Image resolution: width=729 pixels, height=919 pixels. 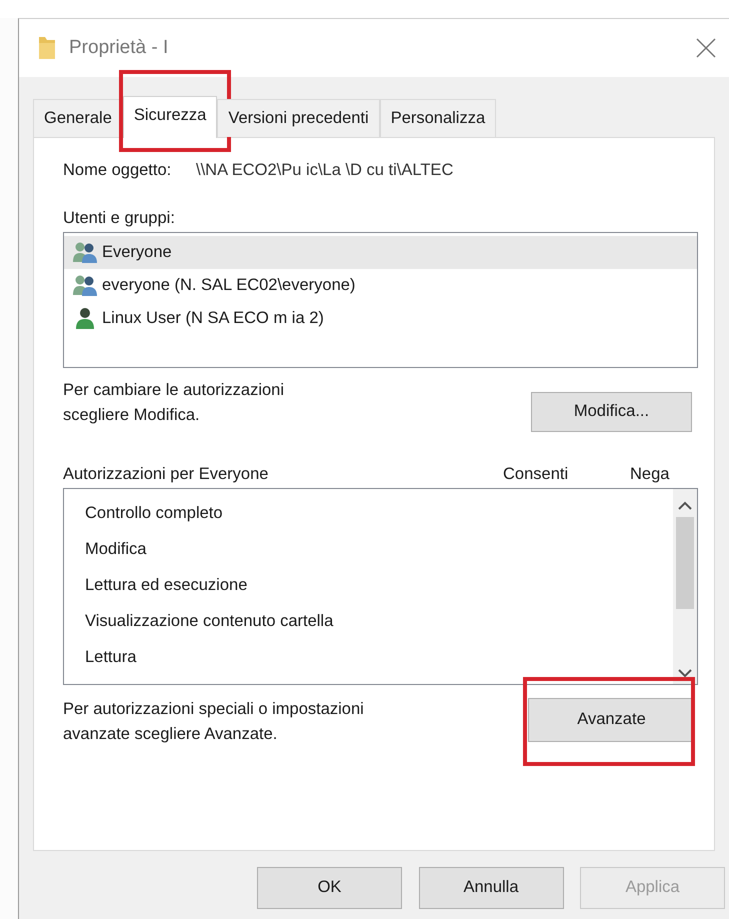 I want to click on permission-name: Visualizzazione contenuto cartella, so click(x=209, y=621).